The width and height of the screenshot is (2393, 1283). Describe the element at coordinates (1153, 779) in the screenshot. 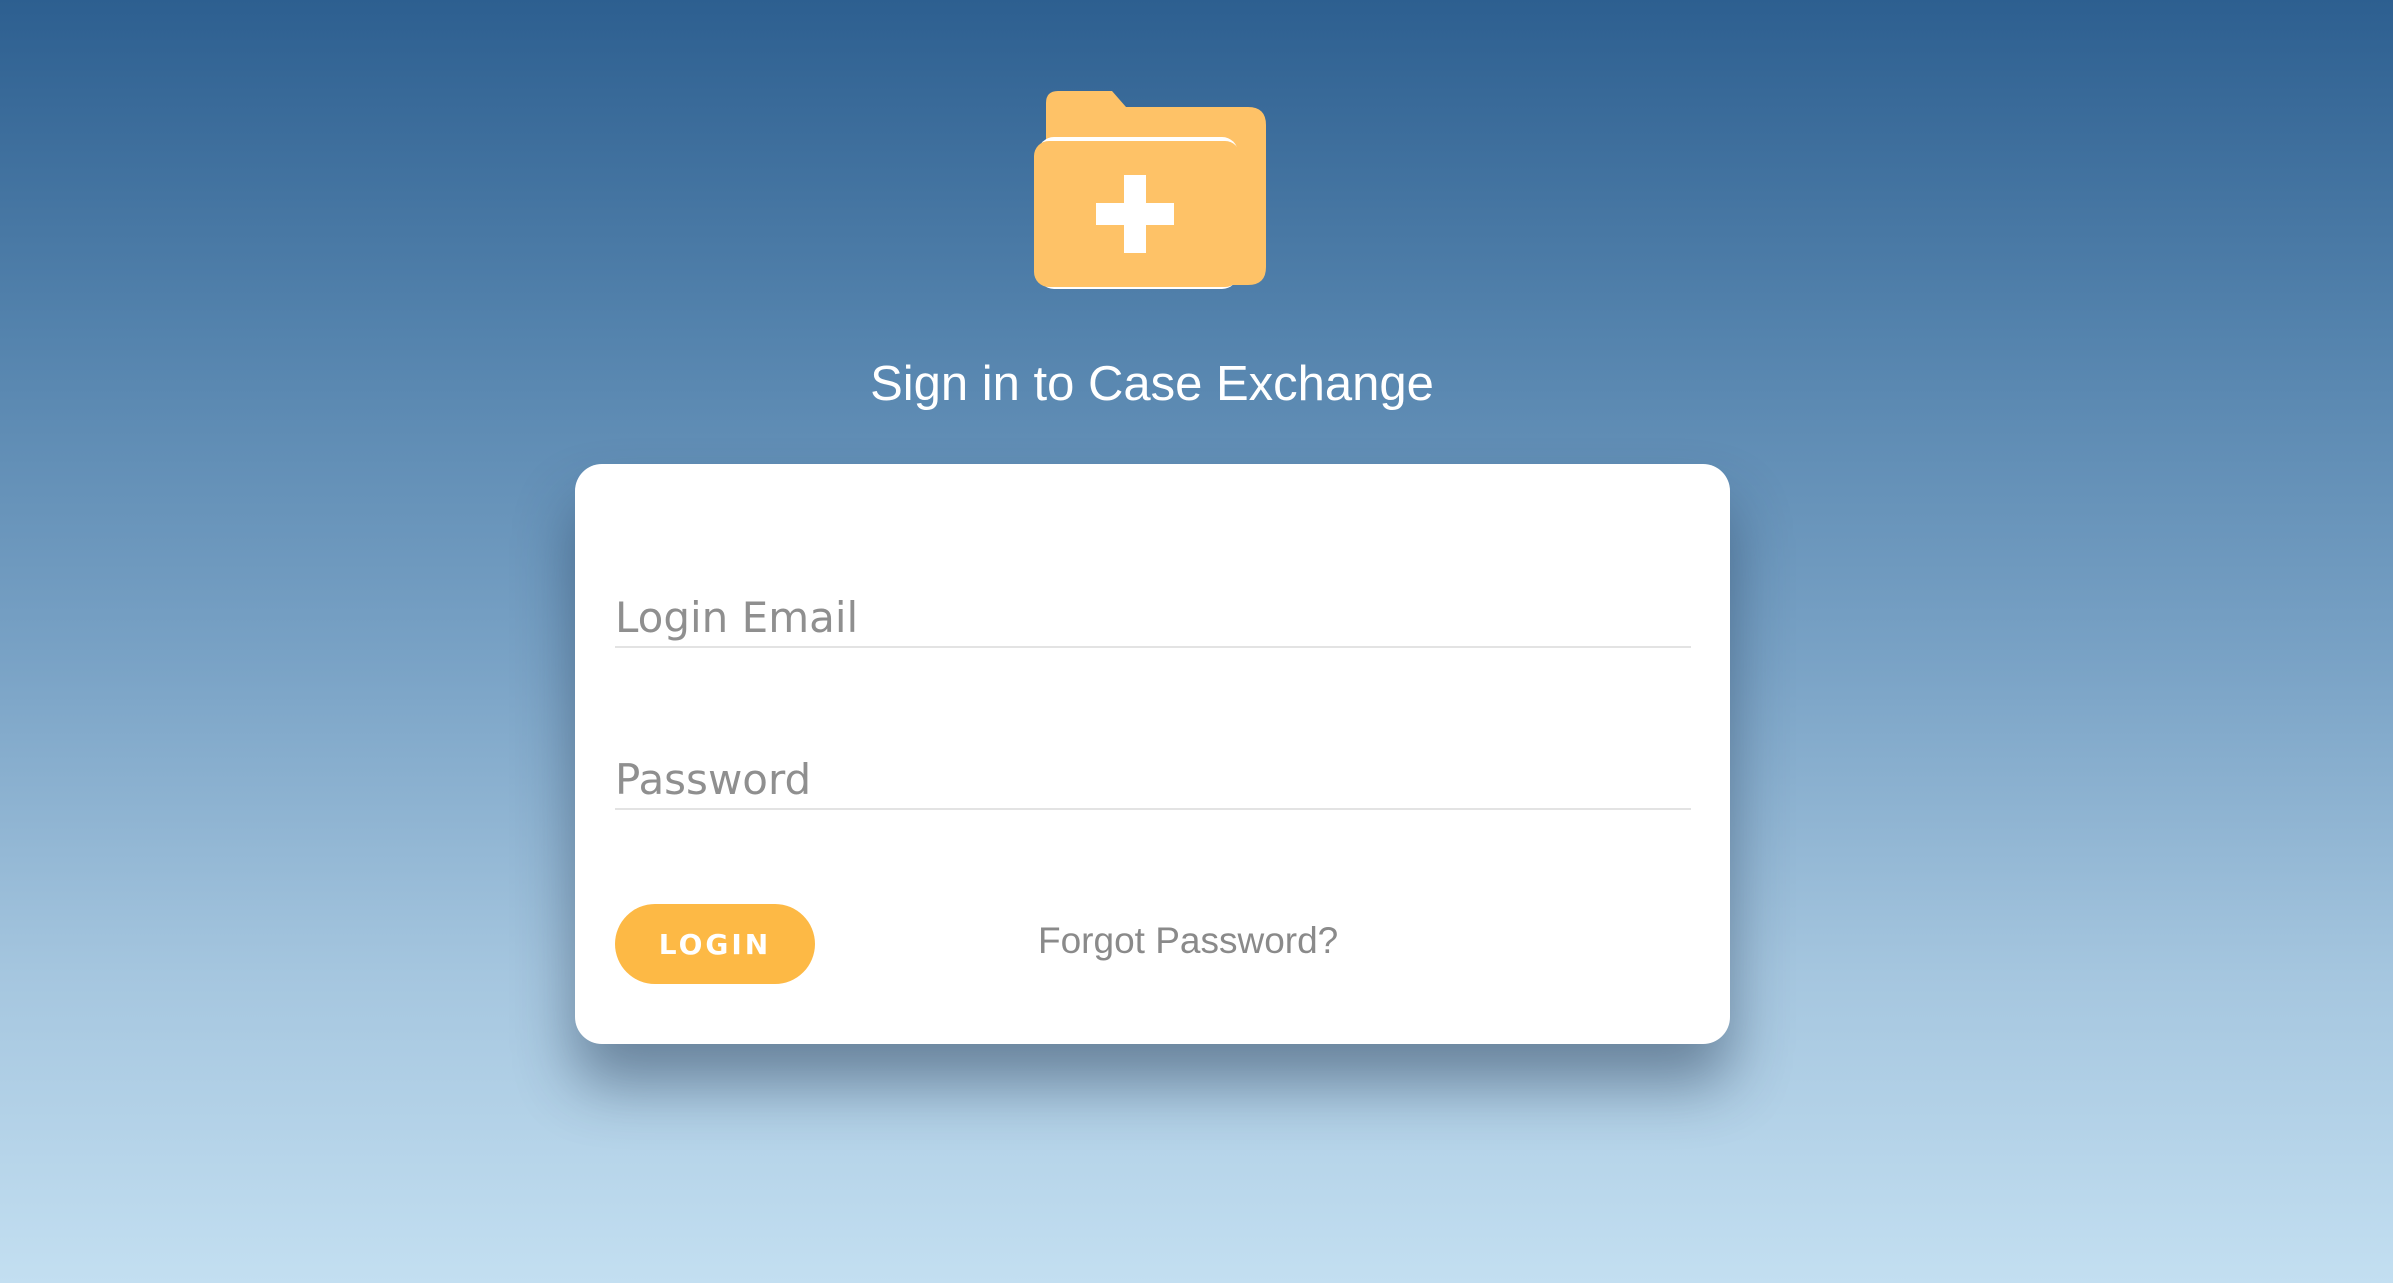

I see `password-input` at that location.